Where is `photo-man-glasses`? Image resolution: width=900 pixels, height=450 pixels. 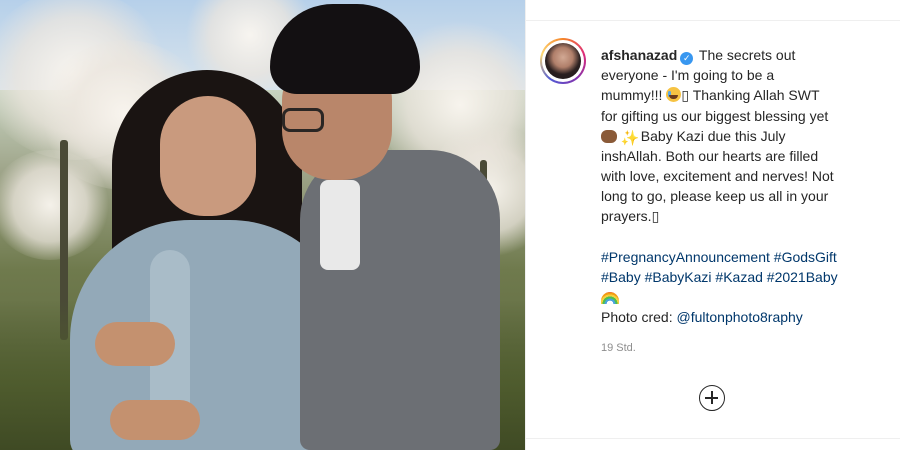 photo-man-glasses is located at coordinates (303, 120).